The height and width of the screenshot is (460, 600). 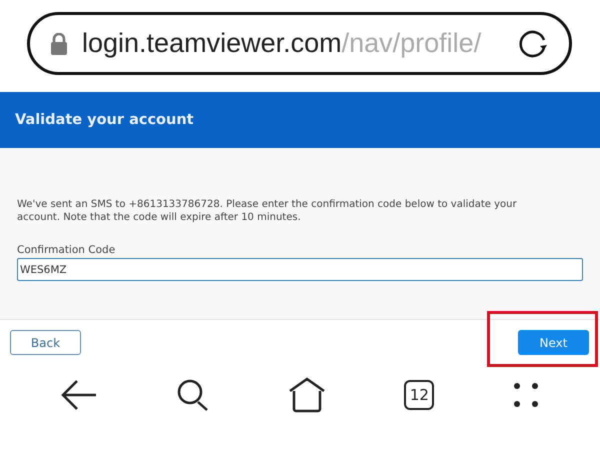 What do you see at coordinates (282, 43) in the screenshot?
I see `url-text: login.teamviewer.com/nav/profile/` at bounding box center [282, 43].